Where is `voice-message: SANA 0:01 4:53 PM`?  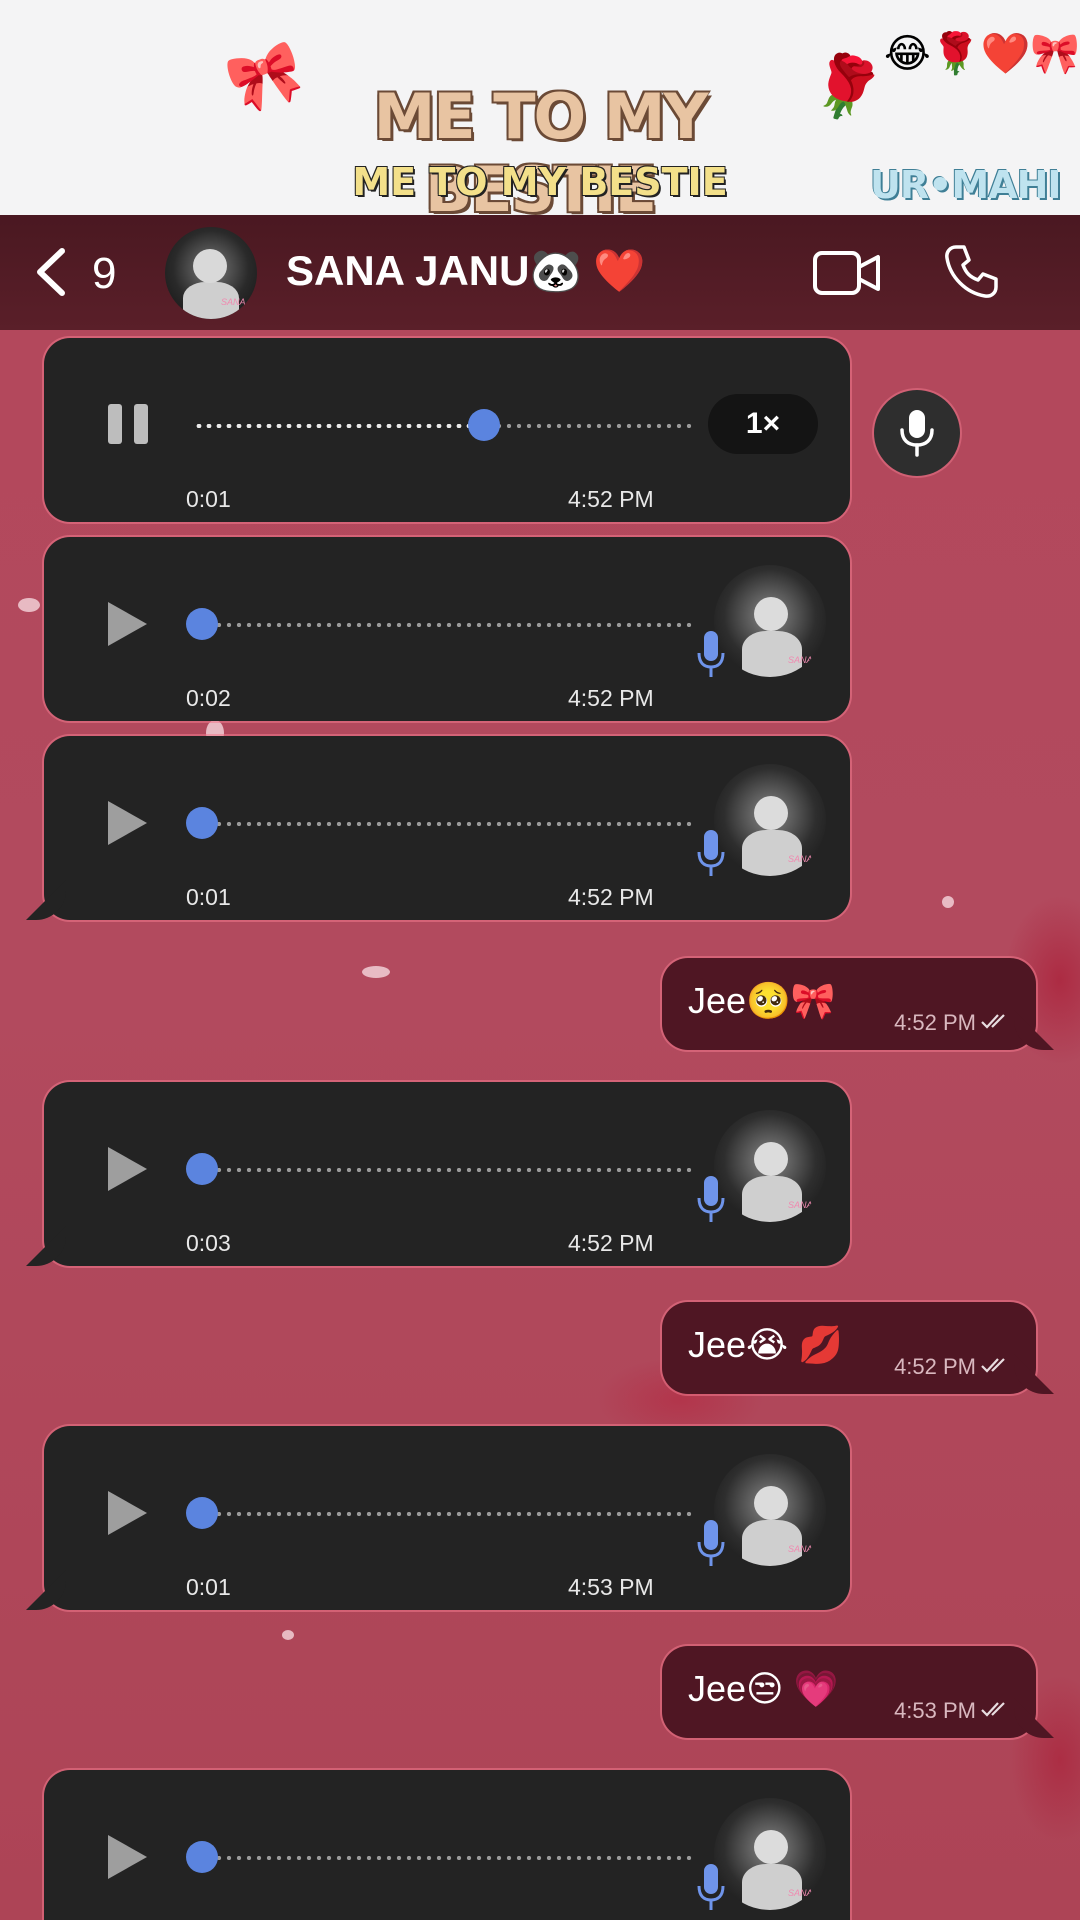
voice-message: SANA 0:01 4:53 PM is located at coordinates (447, 1518).